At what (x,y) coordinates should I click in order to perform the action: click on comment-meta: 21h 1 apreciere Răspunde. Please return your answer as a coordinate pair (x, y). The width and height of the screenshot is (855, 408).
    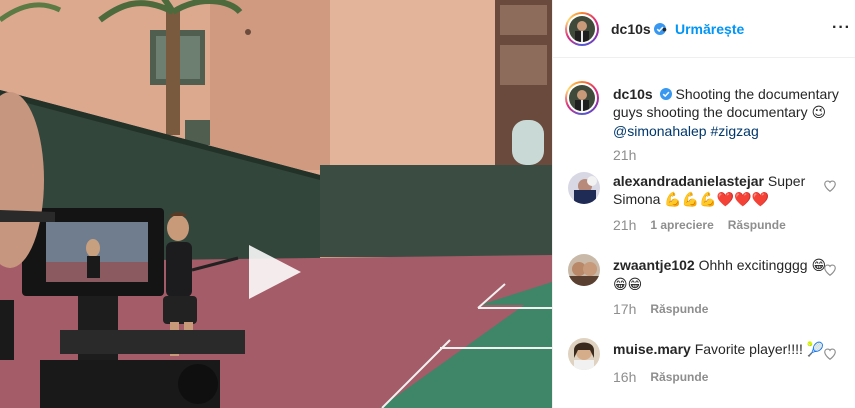
    Looking at the image, I should click on (699, 225).